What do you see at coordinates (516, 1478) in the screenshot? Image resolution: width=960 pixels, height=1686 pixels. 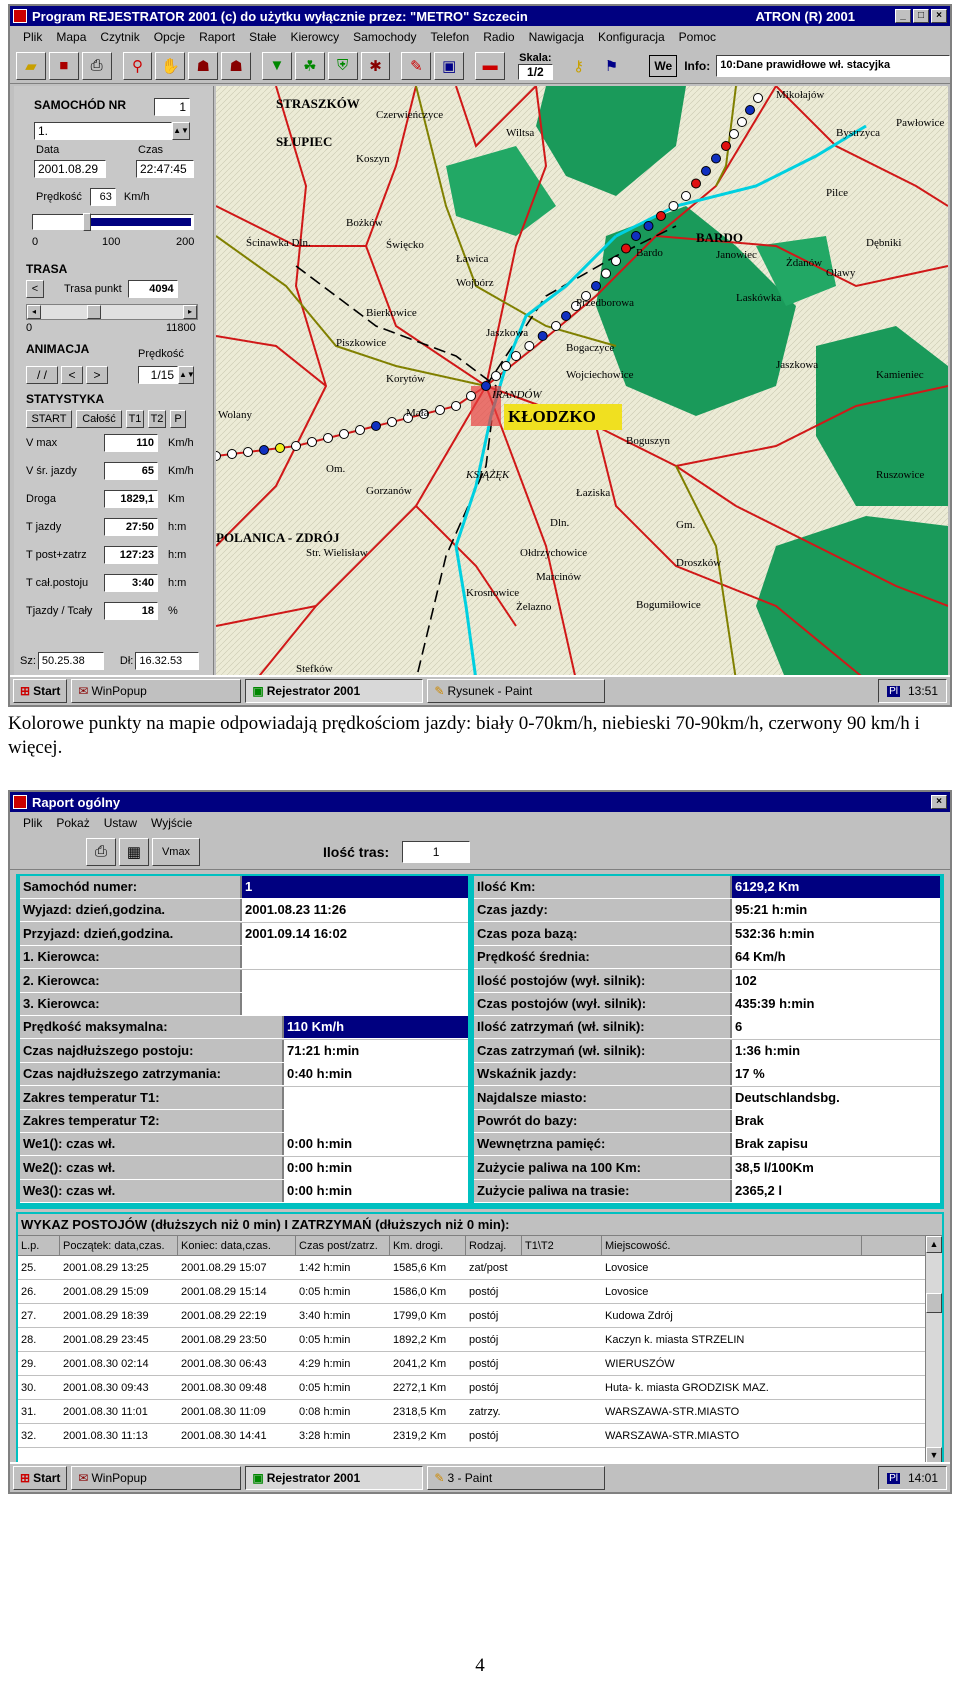 I see `task-paint: ✎ 3 - Paint` at bounding box center [516, 1478].